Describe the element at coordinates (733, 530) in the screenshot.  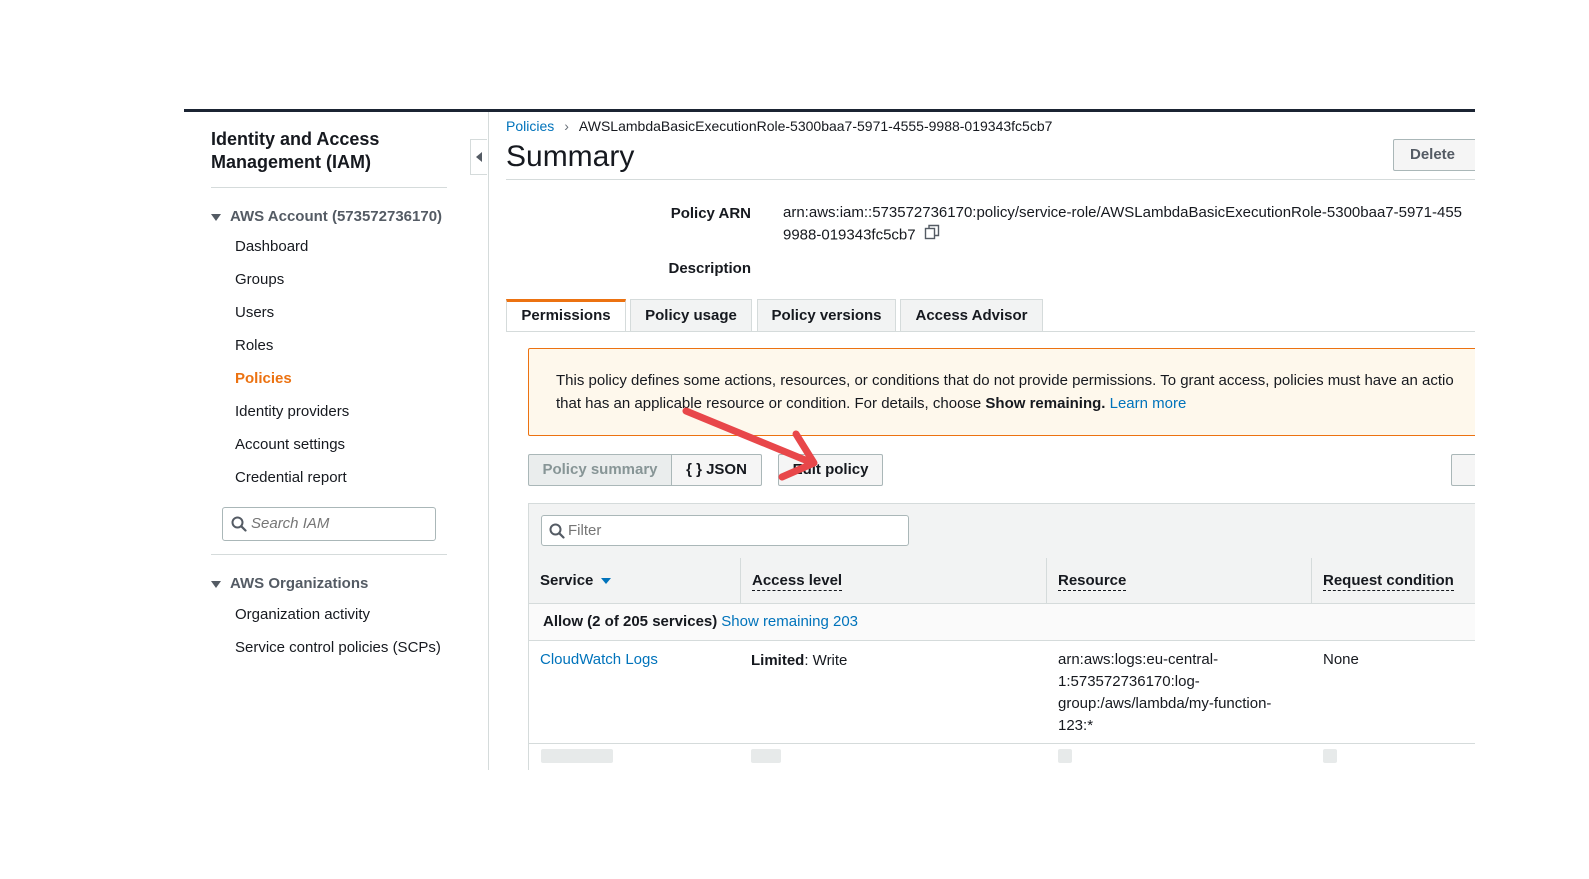
I see `filter-input` at that location.